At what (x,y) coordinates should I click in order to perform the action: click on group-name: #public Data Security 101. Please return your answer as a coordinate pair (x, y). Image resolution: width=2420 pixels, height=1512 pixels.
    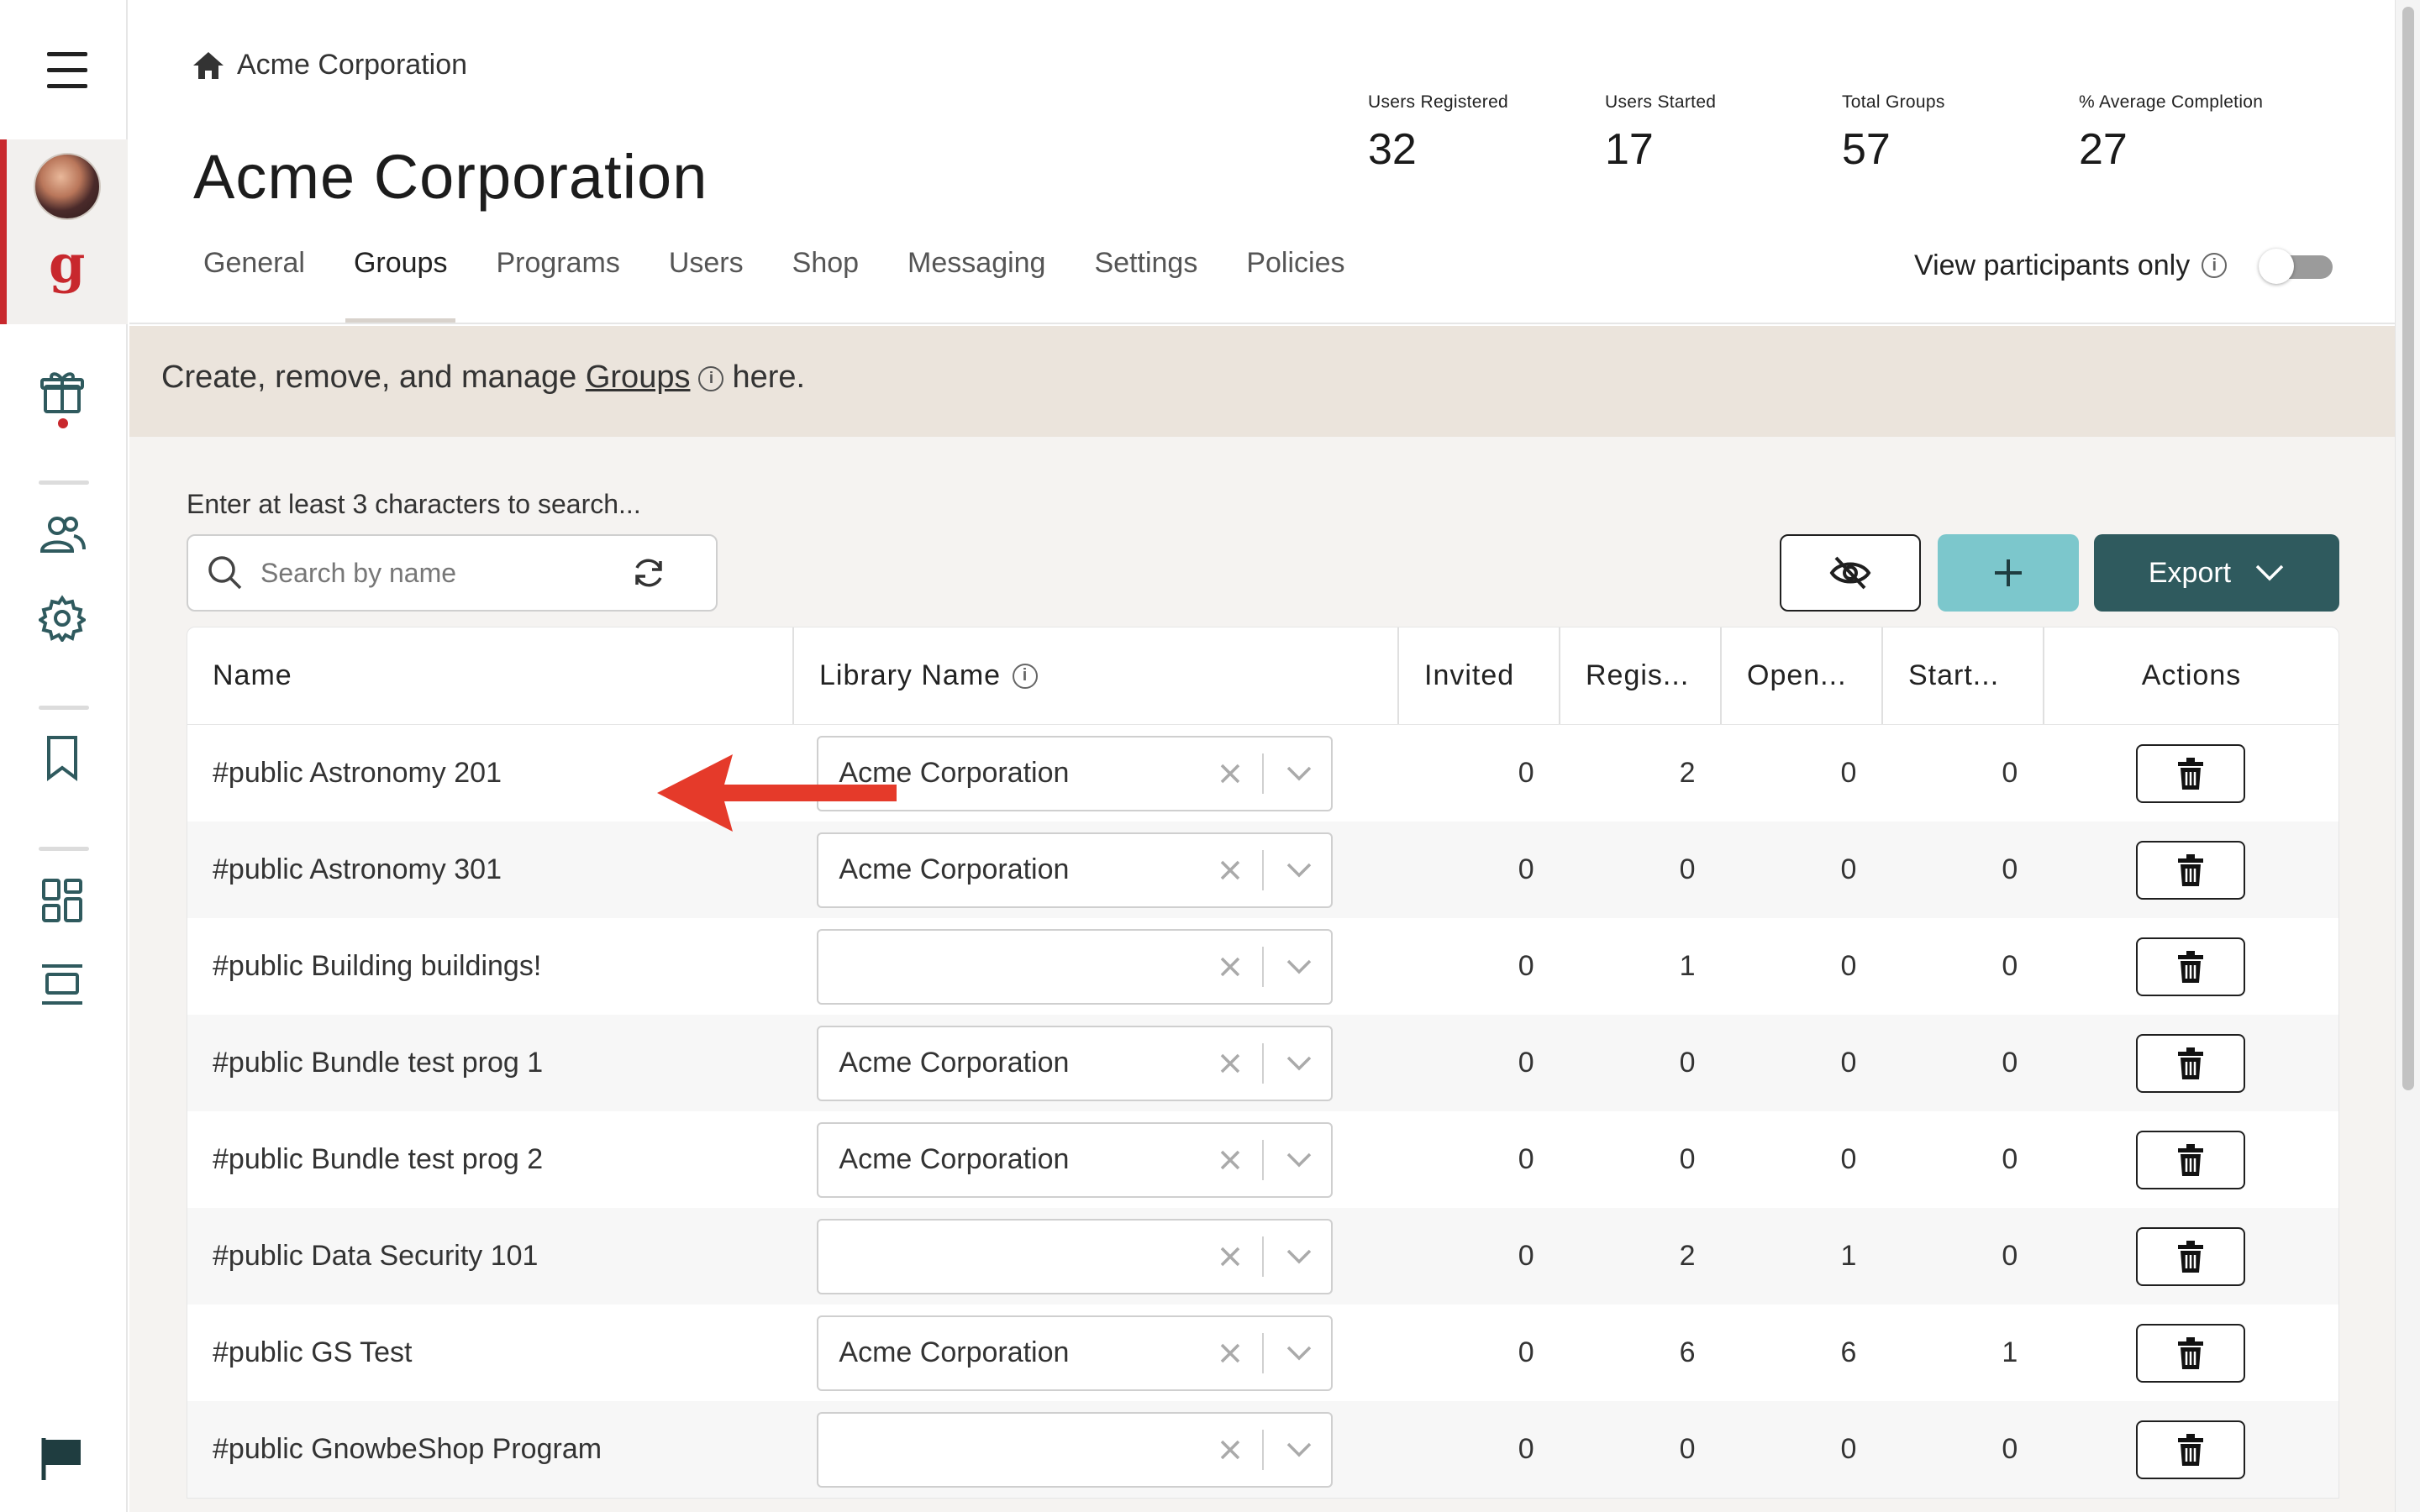
    Looking at the image, I should click on (490, 1256).